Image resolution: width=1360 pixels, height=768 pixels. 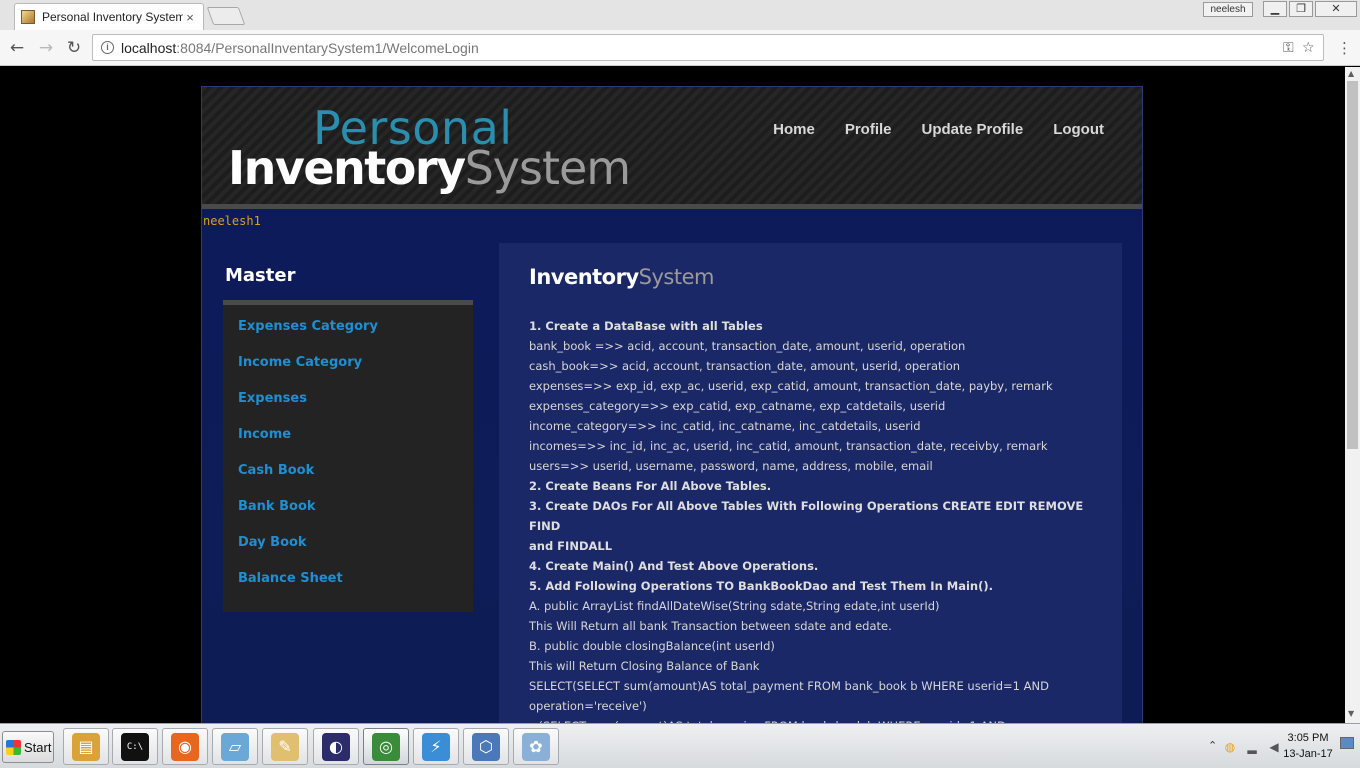 I want to click on tray-app-icon: ◍, so click(x=1230, y=747).